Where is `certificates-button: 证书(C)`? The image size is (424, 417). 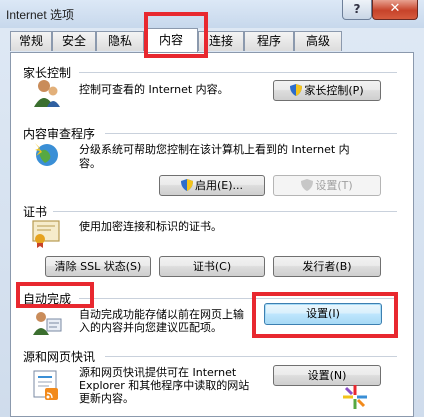 certificates-button: 证书(C) is located at coordinates (212, 266).